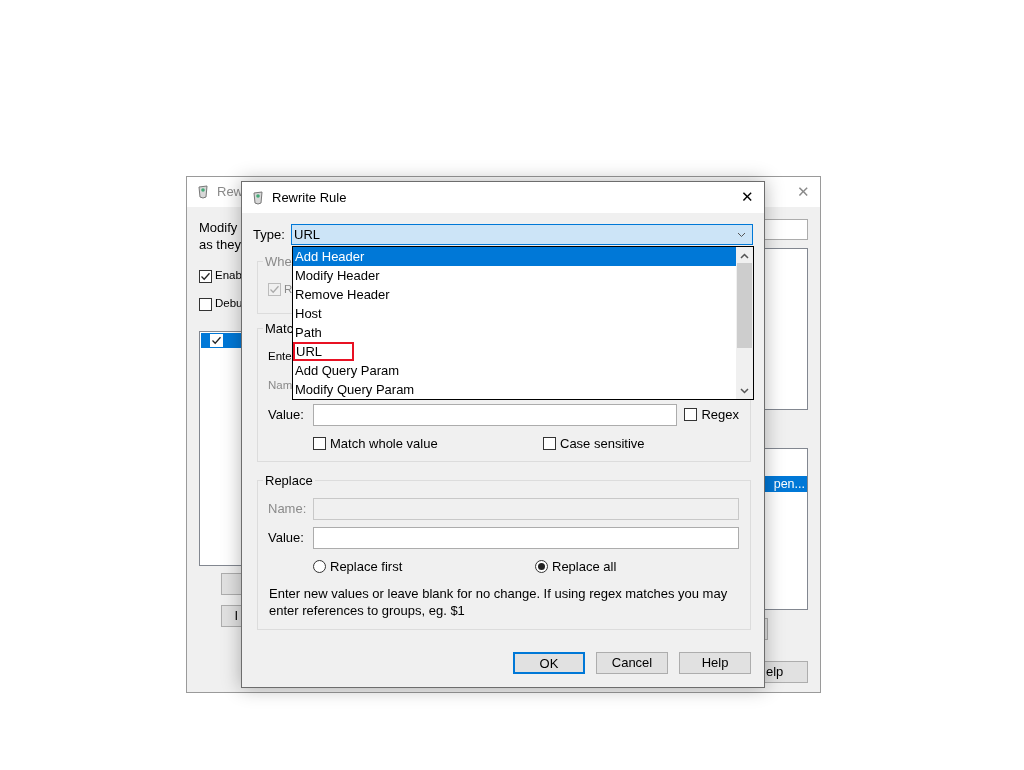  Describe the element at coordinates (602, 443) in the screenshot. I see `checkbox-label: Case sensitive` at that location.